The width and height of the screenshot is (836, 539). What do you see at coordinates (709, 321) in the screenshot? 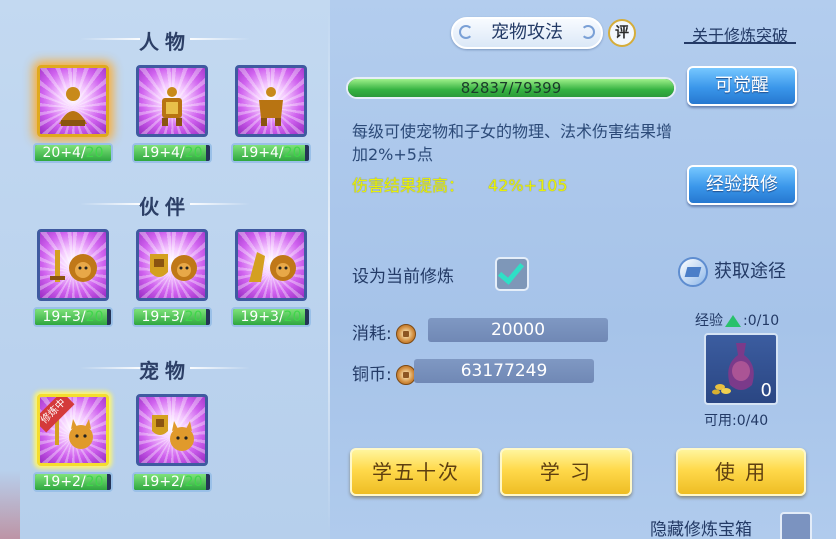
I see `exp-label-text: 经验` at bounding box center [709, 321].